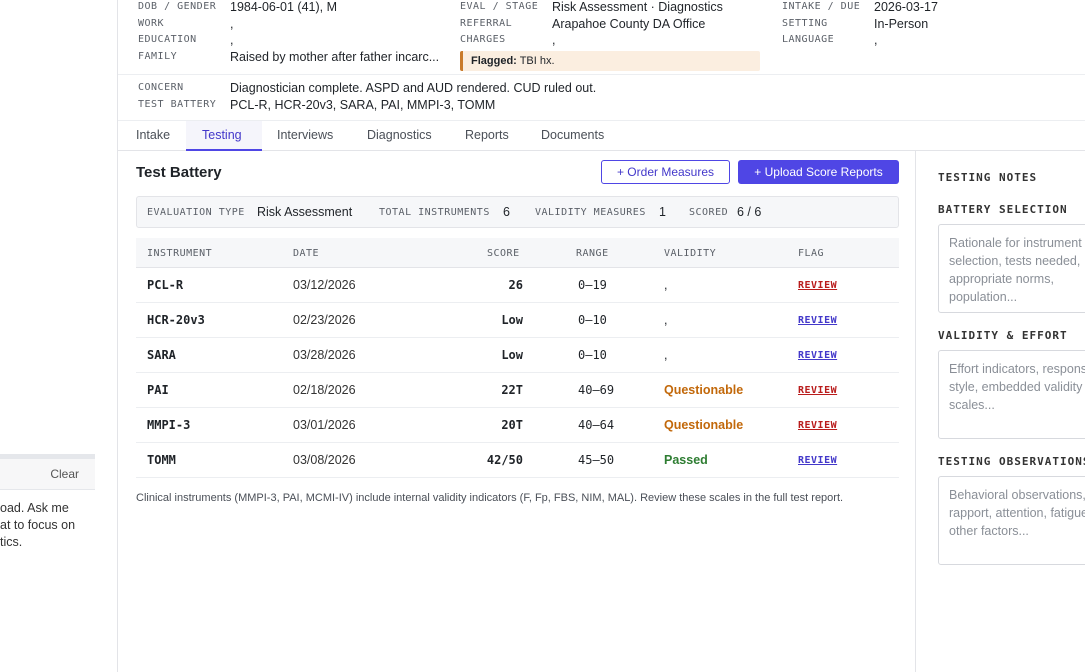 This screenshot has height=672, width=1085. What do you see at coordinates (363, 105) in the screenshot?
I see `test-battery-value: PCL-R, HCR-20v3, SARA, PAI, MMPI-3, TOMM` at bounding box center [363, 105].